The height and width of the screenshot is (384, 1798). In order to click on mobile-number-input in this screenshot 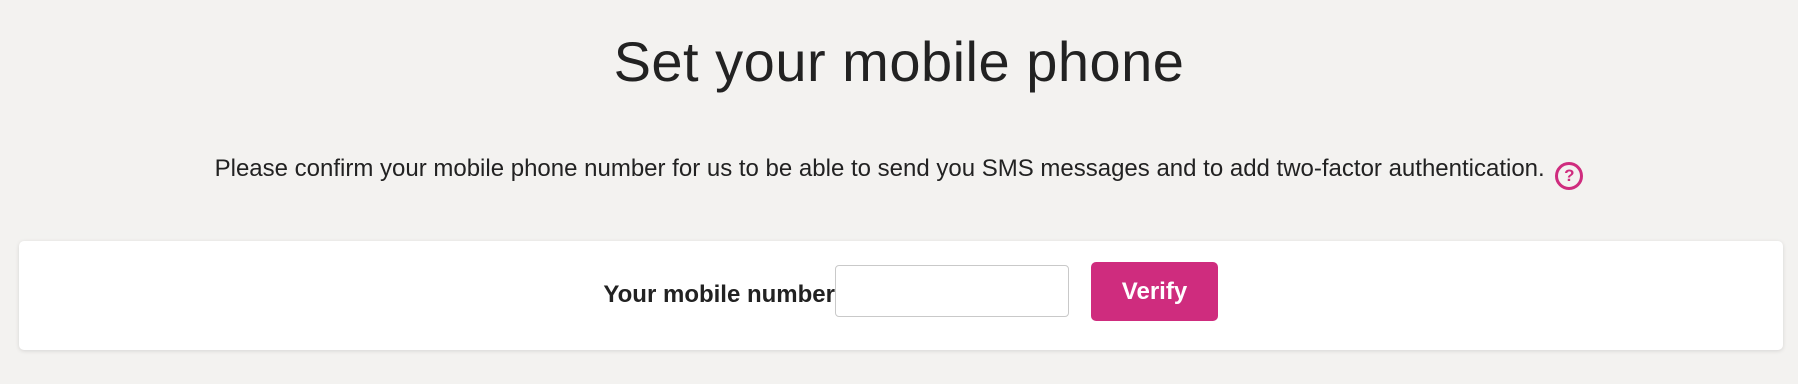, I will do `click(952, 291)`.